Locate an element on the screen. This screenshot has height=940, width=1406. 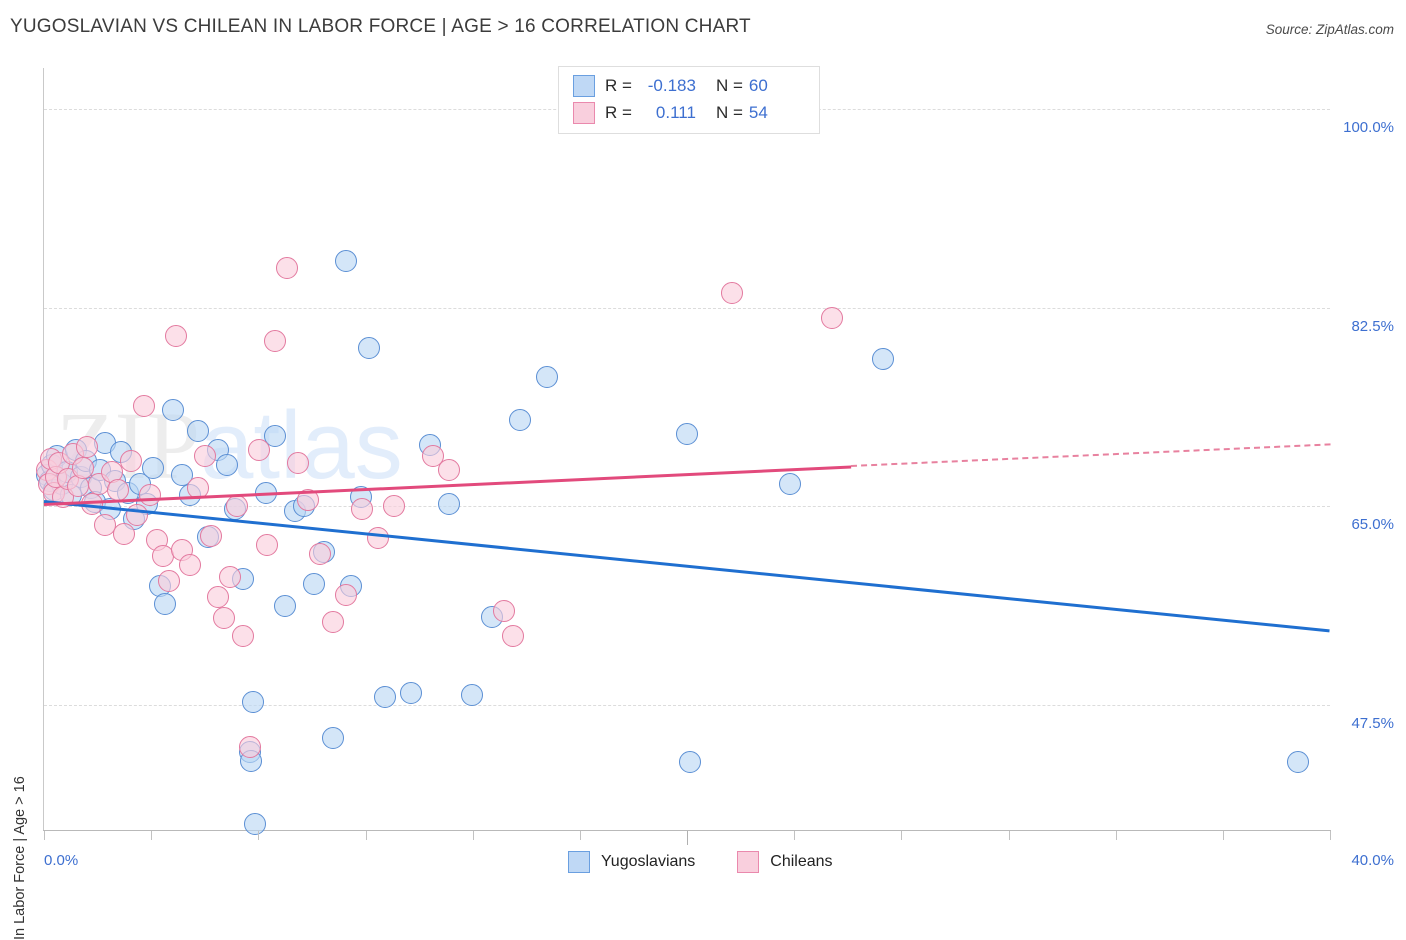
y-axis-tick-label: 47.5% is located at coordinates (1372, 724).